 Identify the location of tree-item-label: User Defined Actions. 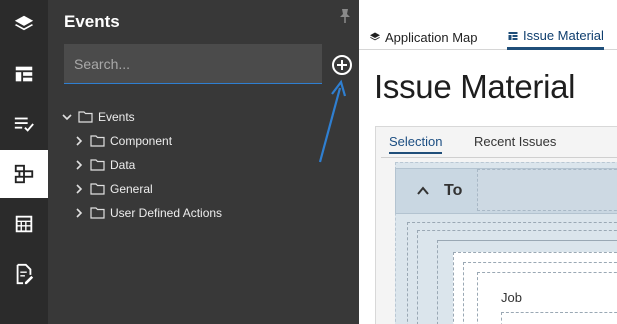
(166, 213).